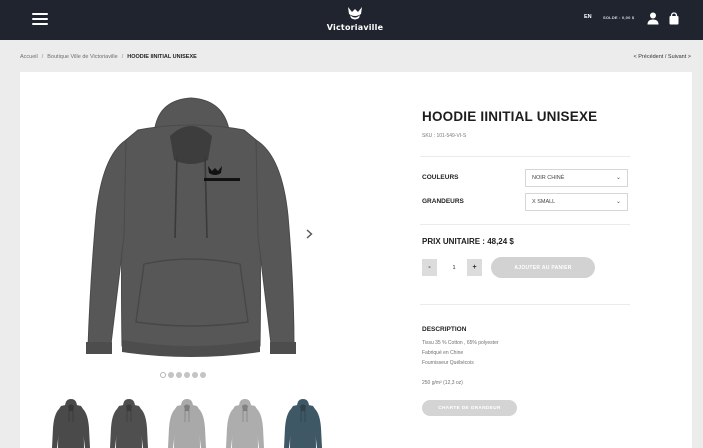  What do you see at coordinates (576, 178) in the screenshot?
I see `colors-select: NOIR CHINÉ ⌄` at bounding box center [576, 178].